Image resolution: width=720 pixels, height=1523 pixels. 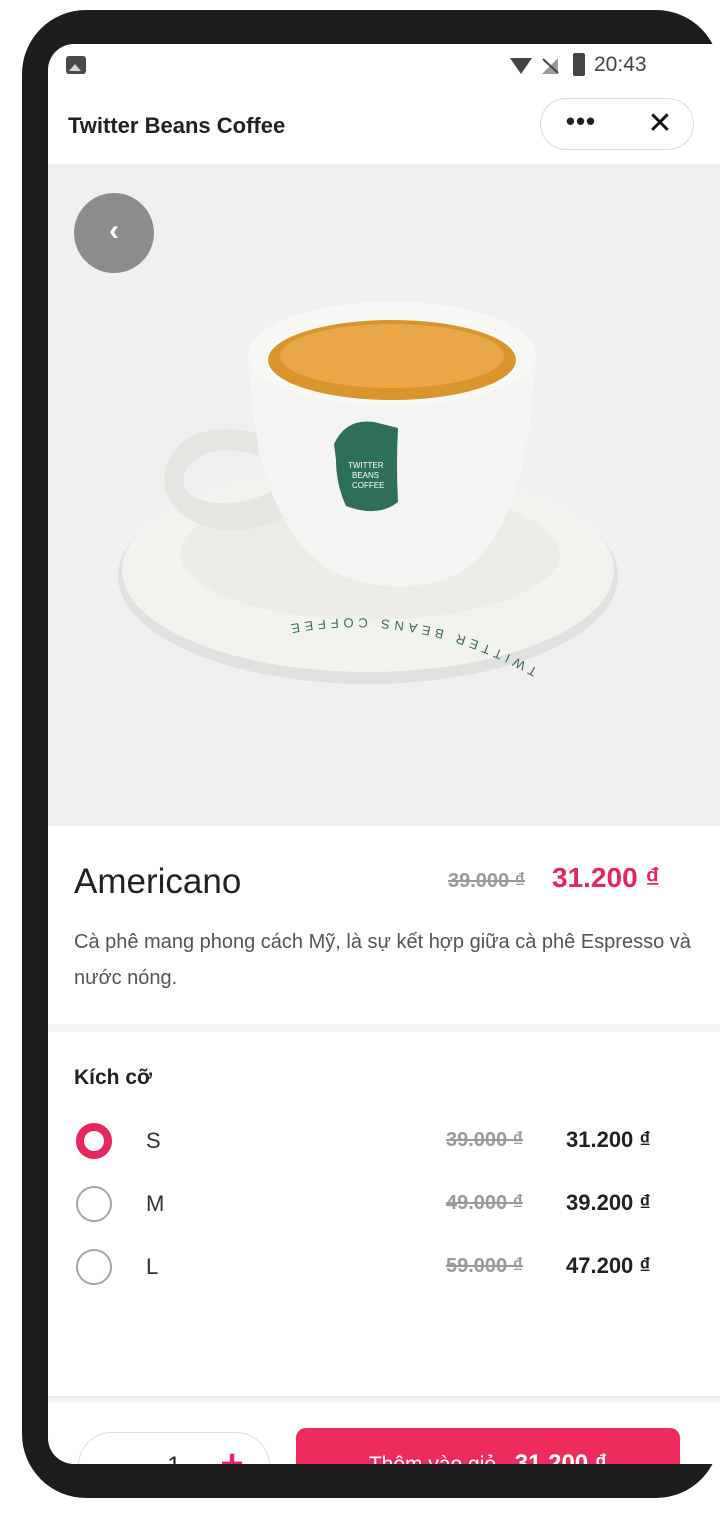 What do you see at coordinates (232, 1448) in the screenshot?
I see `increase-quantity-button: +` at bounding box center [232, 1448].